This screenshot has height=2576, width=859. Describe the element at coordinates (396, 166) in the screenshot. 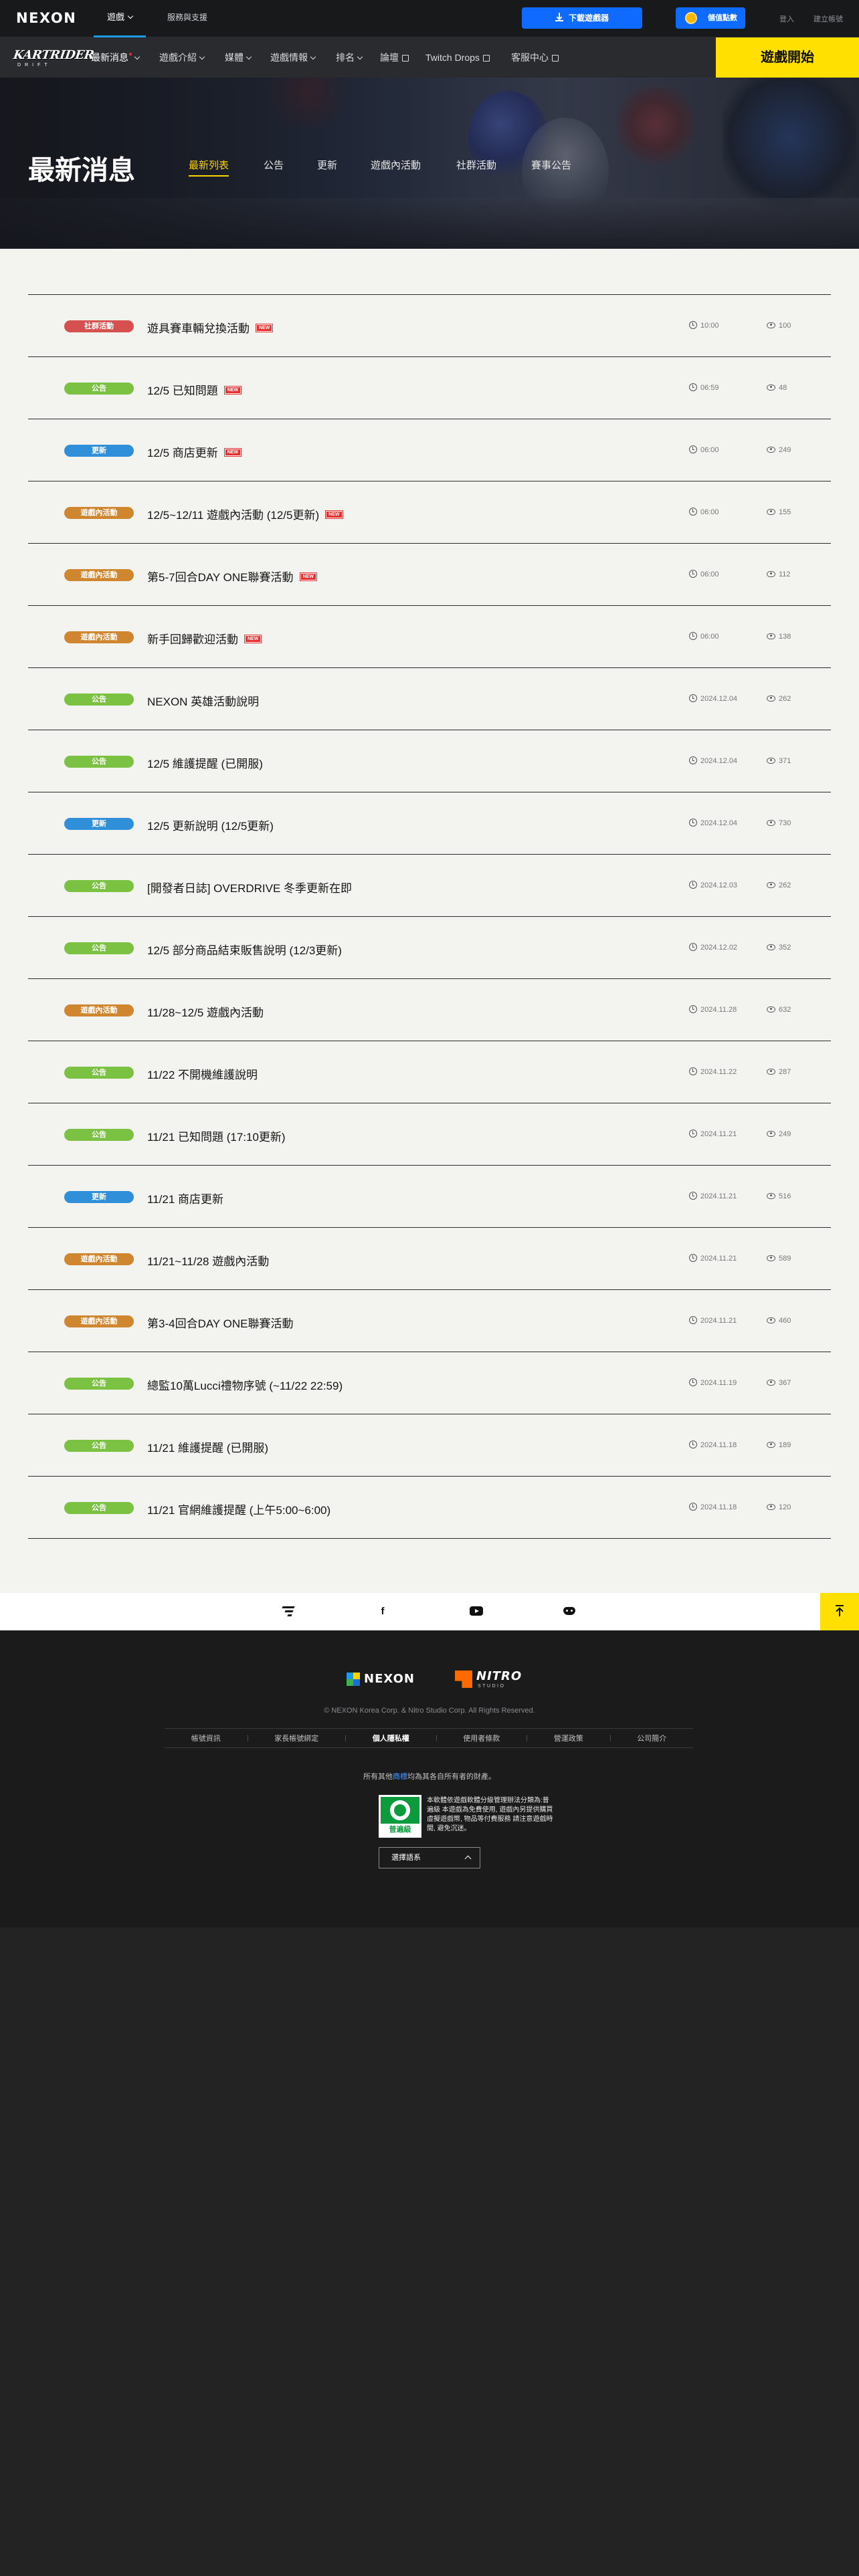

I see `tab-ingame-event: 遊戲內活動` at that location.